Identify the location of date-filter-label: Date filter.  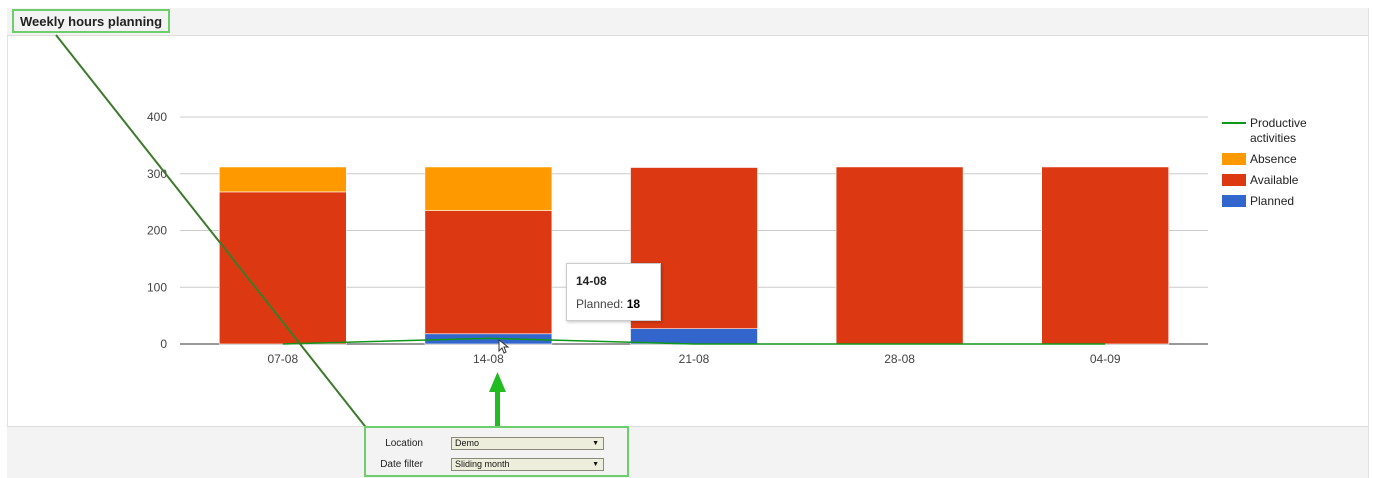
(401, 464).